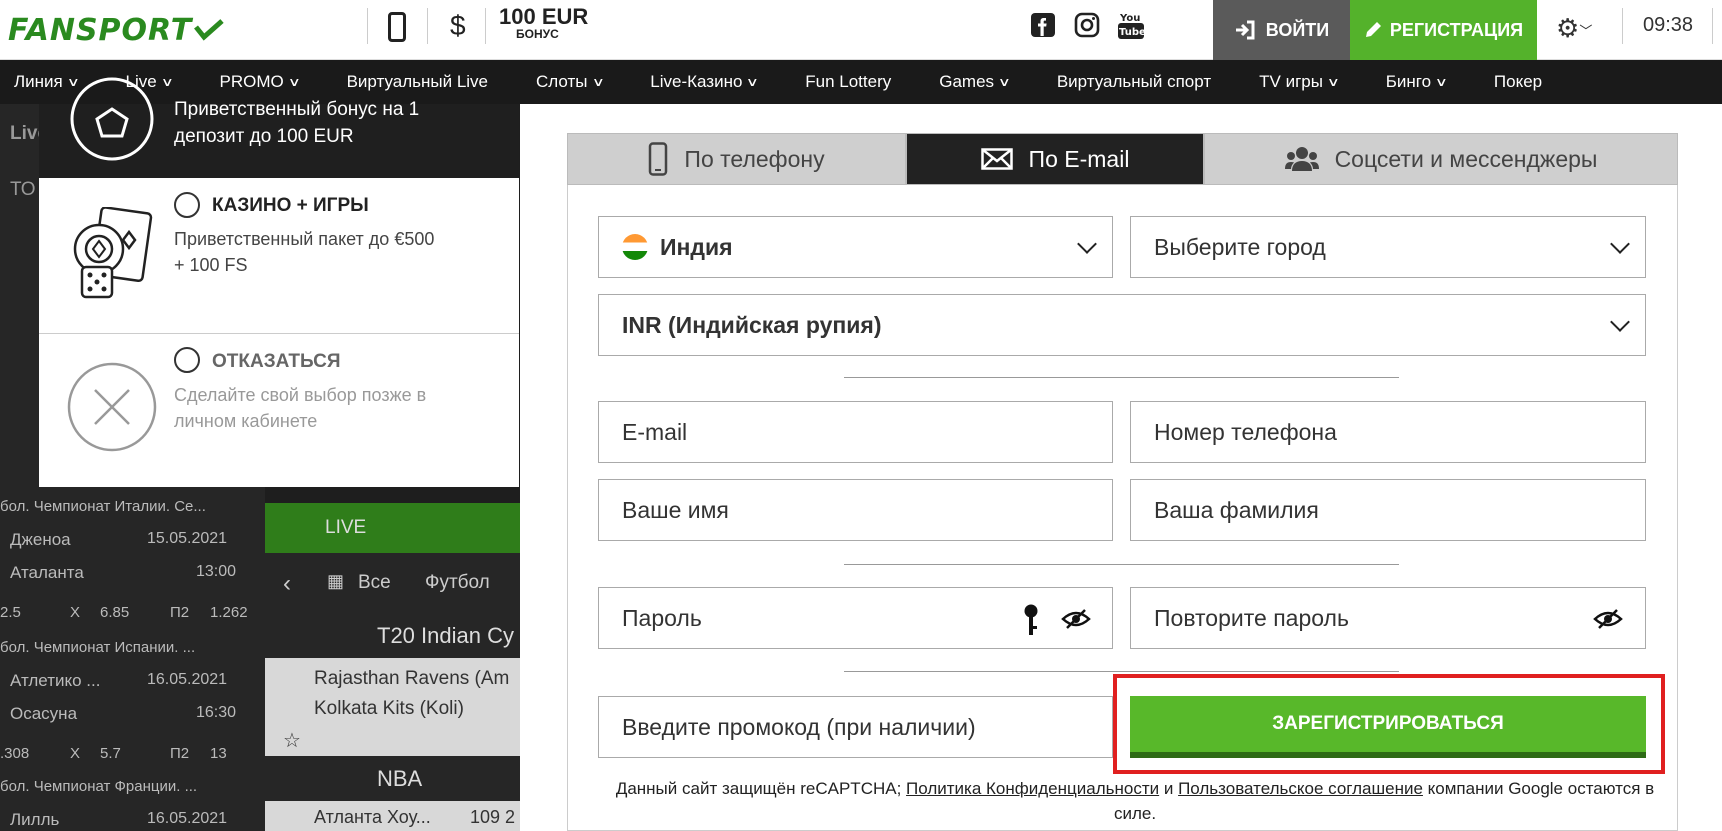  I want to click on svg-text: You, so click(1129, 18).